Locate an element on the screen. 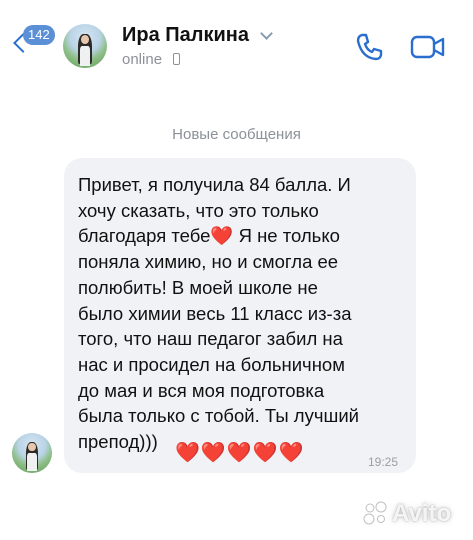  avito-watermark: Avito is located at coordinates (422, 513).